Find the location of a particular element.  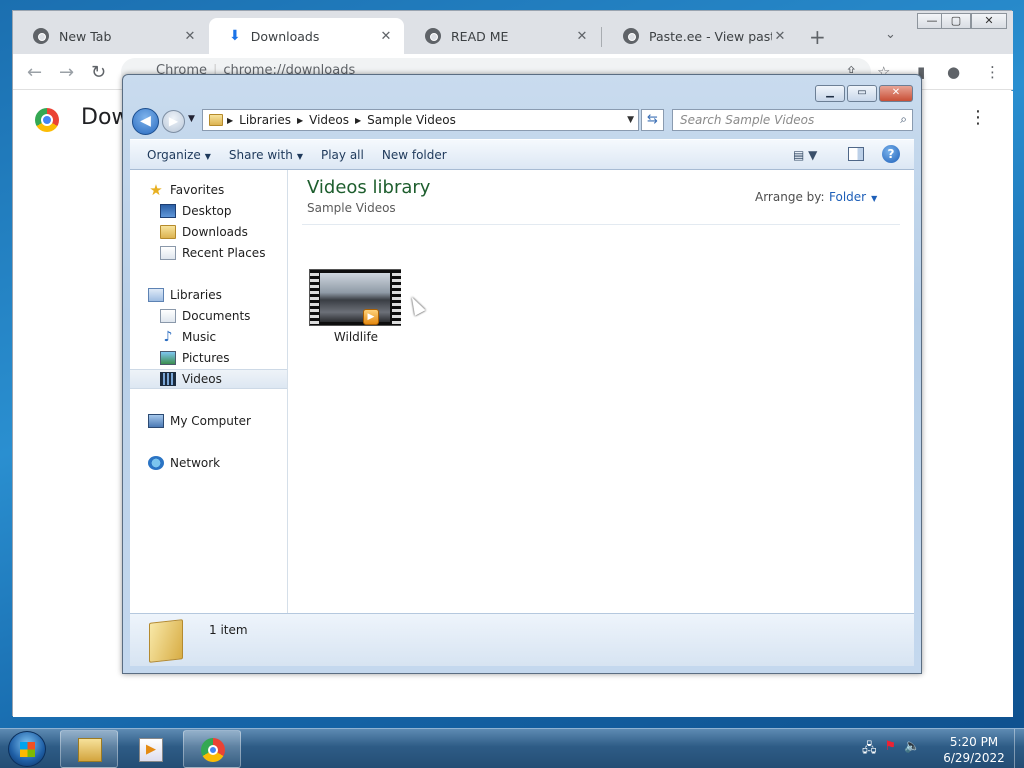

download-icon: ⬇ is located at coordinates (235, 36).